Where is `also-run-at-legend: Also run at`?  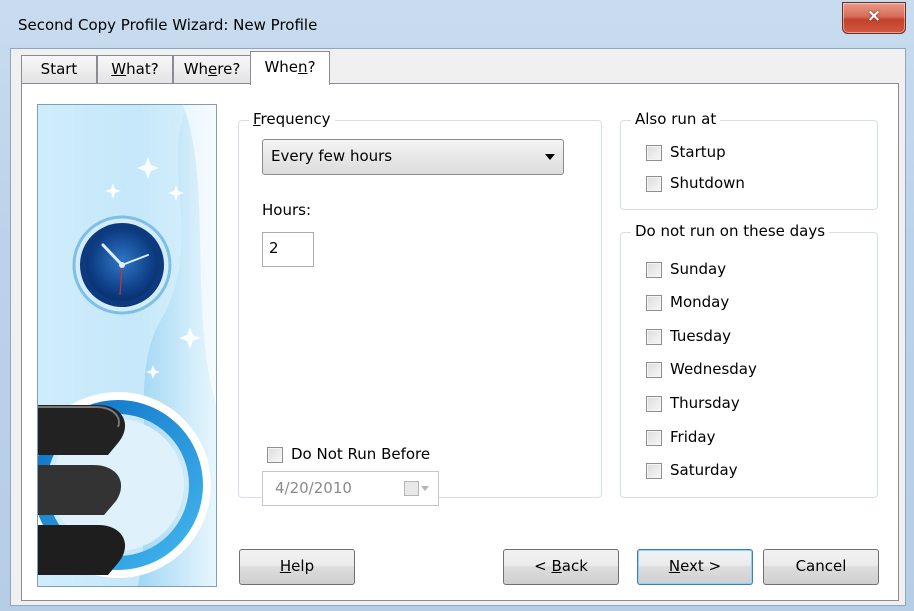 also-run-at-legend: Also run at is located at coordinates (676, 119).